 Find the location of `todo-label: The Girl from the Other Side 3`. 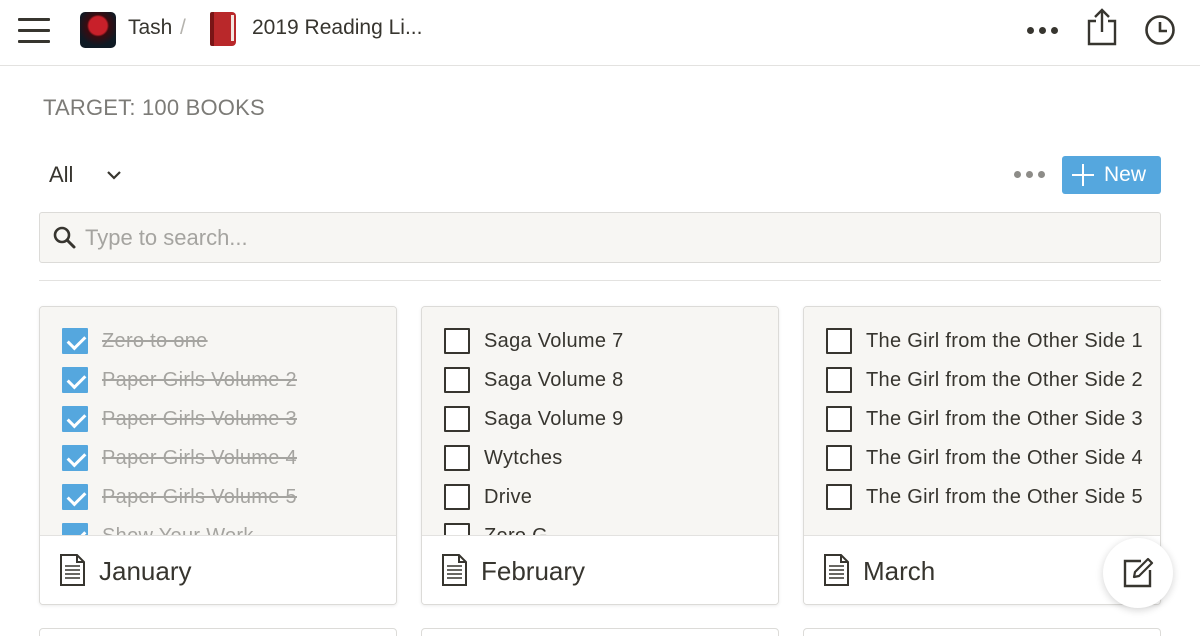

todo-label: The Girl from the Other Side 3 is located at coordinates (1004, 418).